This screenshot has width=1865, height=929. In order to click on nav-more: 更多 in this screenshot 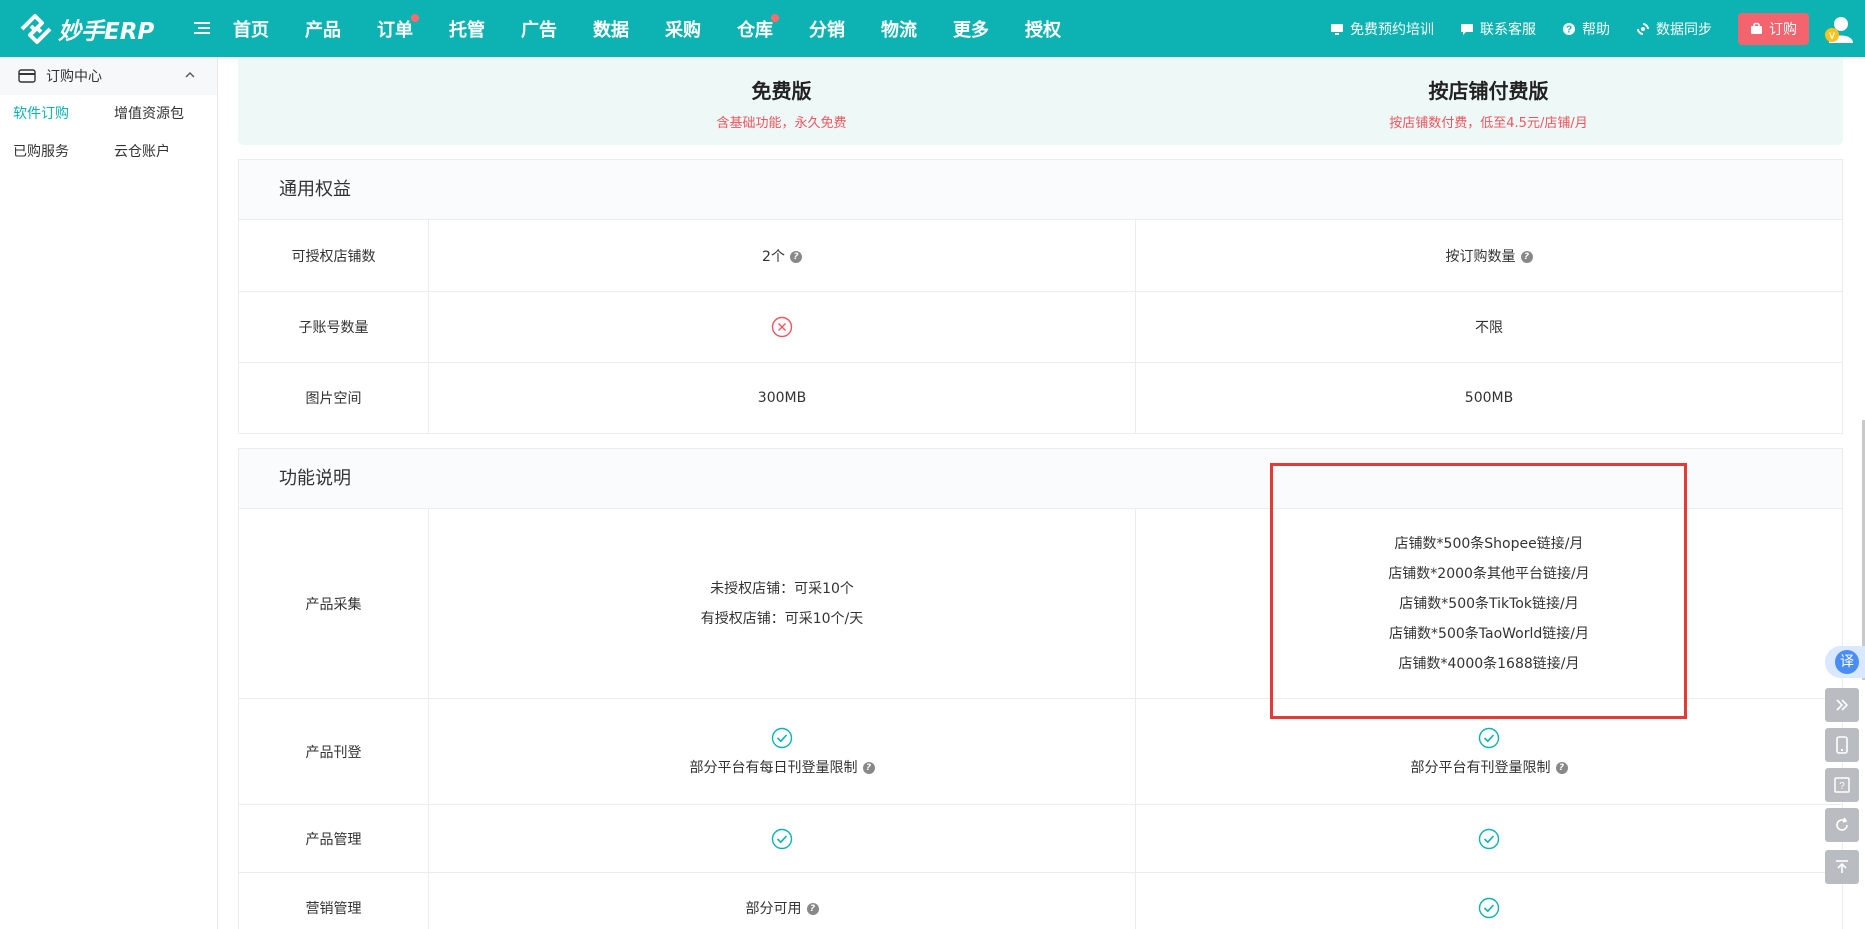, I will do `click(971, 29)`.